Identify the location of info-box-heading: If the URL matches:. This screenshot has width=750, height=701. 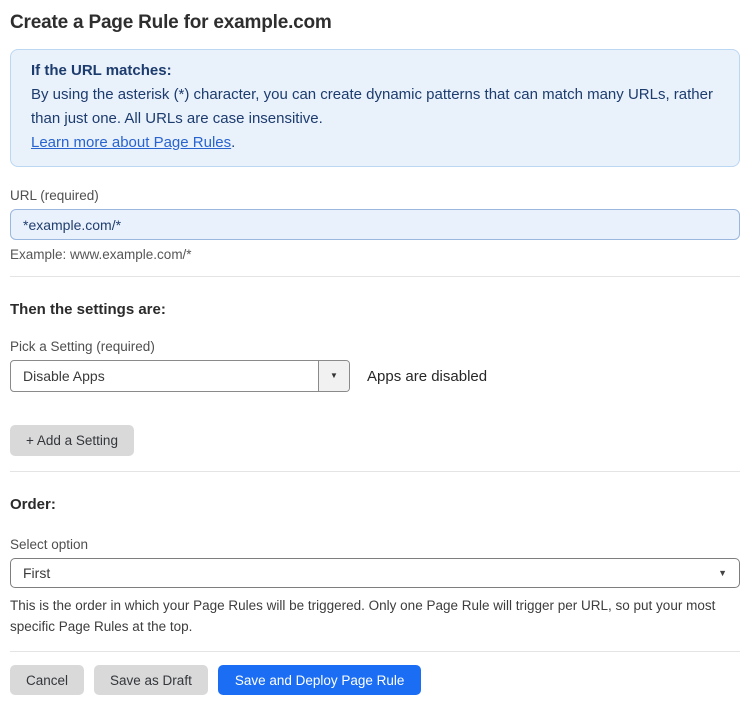
(101, 70).